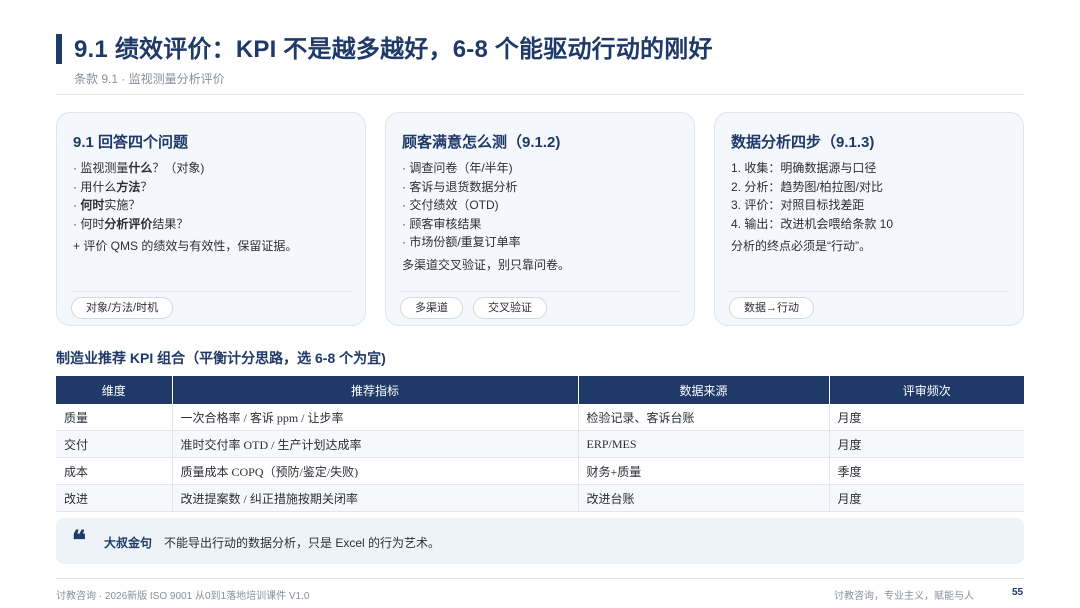  Describe the element at coordinates (375, 390) in the screenshot. I see `column-header: 推荐指标` at that location.